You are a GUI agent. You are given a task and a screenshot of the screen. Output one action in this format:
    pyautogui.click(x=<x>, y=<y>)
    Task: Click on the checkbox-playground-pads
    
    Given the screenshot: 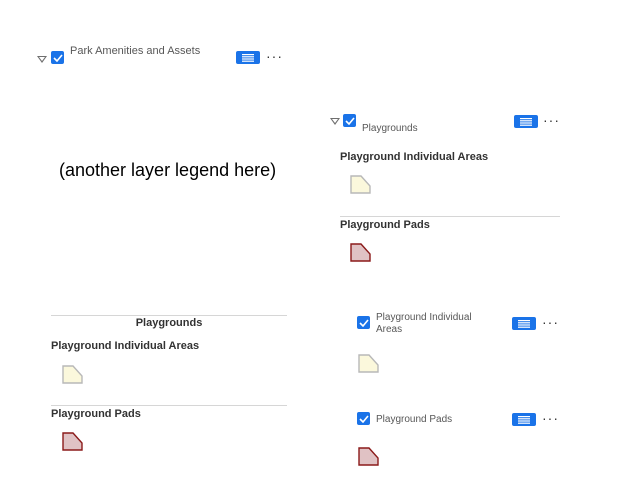 What is the action you would take?
    pyautogui.click(x=363, y=418)
    